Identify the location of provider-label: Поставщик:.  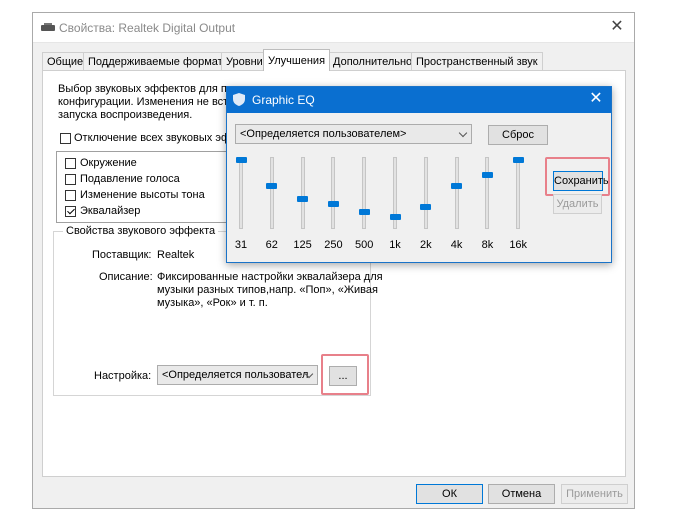
(122, 255).